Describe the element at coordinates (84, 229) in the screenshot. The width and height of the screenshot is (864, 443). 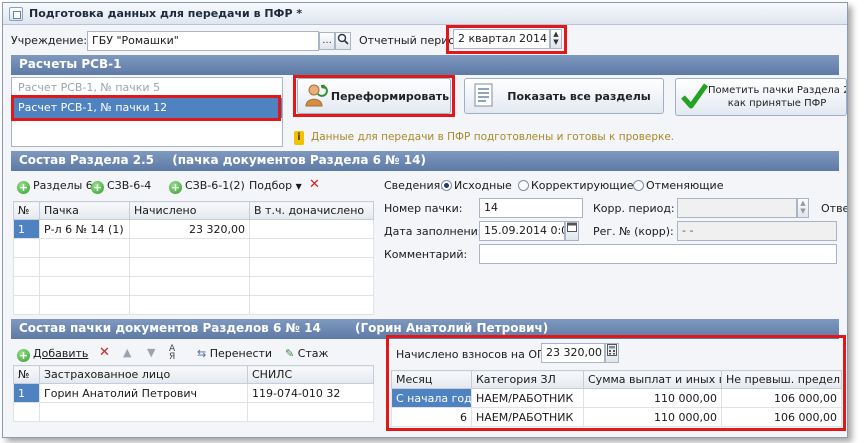
I see `cell-pack: Р-л 6 № 14 (1)` at that location.